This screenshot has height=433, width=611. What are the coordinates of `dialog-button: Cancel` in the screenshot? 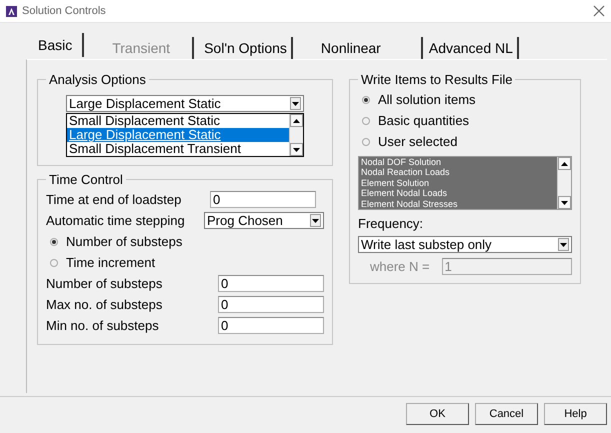 It's located at (506, 414).